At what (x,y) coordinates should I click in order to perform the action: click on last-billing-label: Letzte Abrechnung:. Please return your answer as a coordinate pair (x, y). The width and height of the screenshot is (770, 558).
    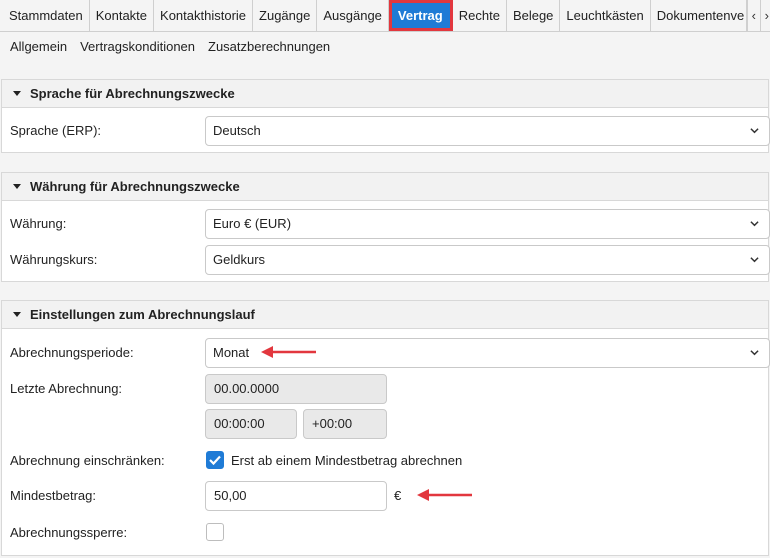
    Looking at the image, I should click on (66, 388).